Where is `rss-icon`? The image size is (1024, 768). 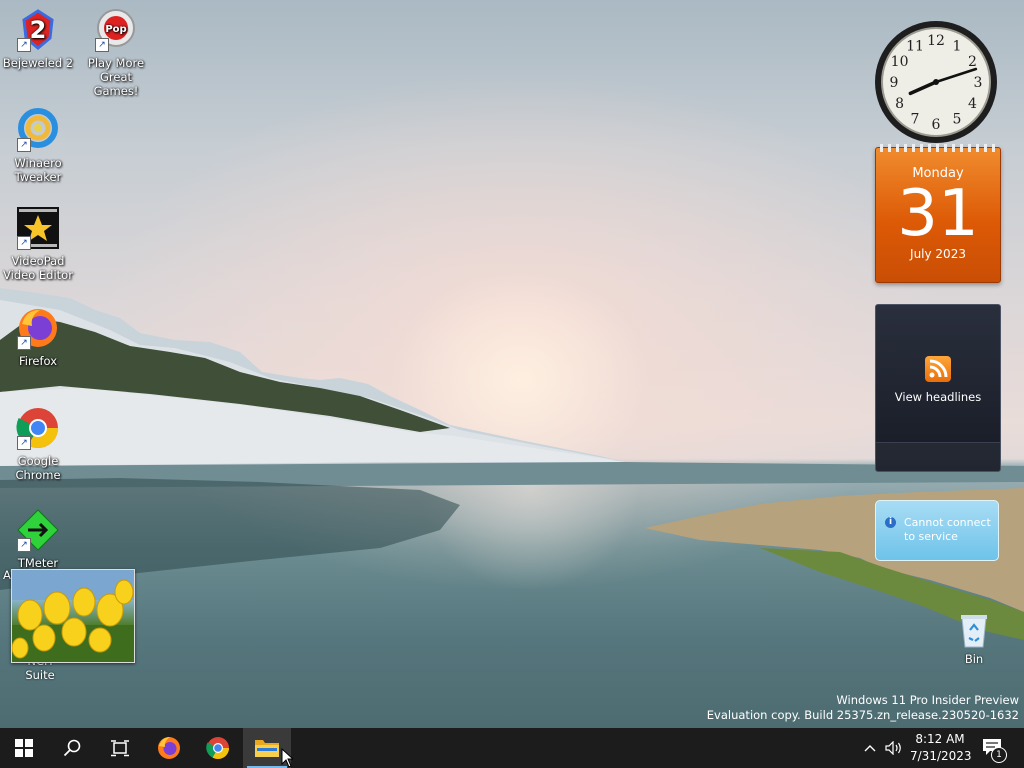 rss-icon is located at coordinates (938, 369).